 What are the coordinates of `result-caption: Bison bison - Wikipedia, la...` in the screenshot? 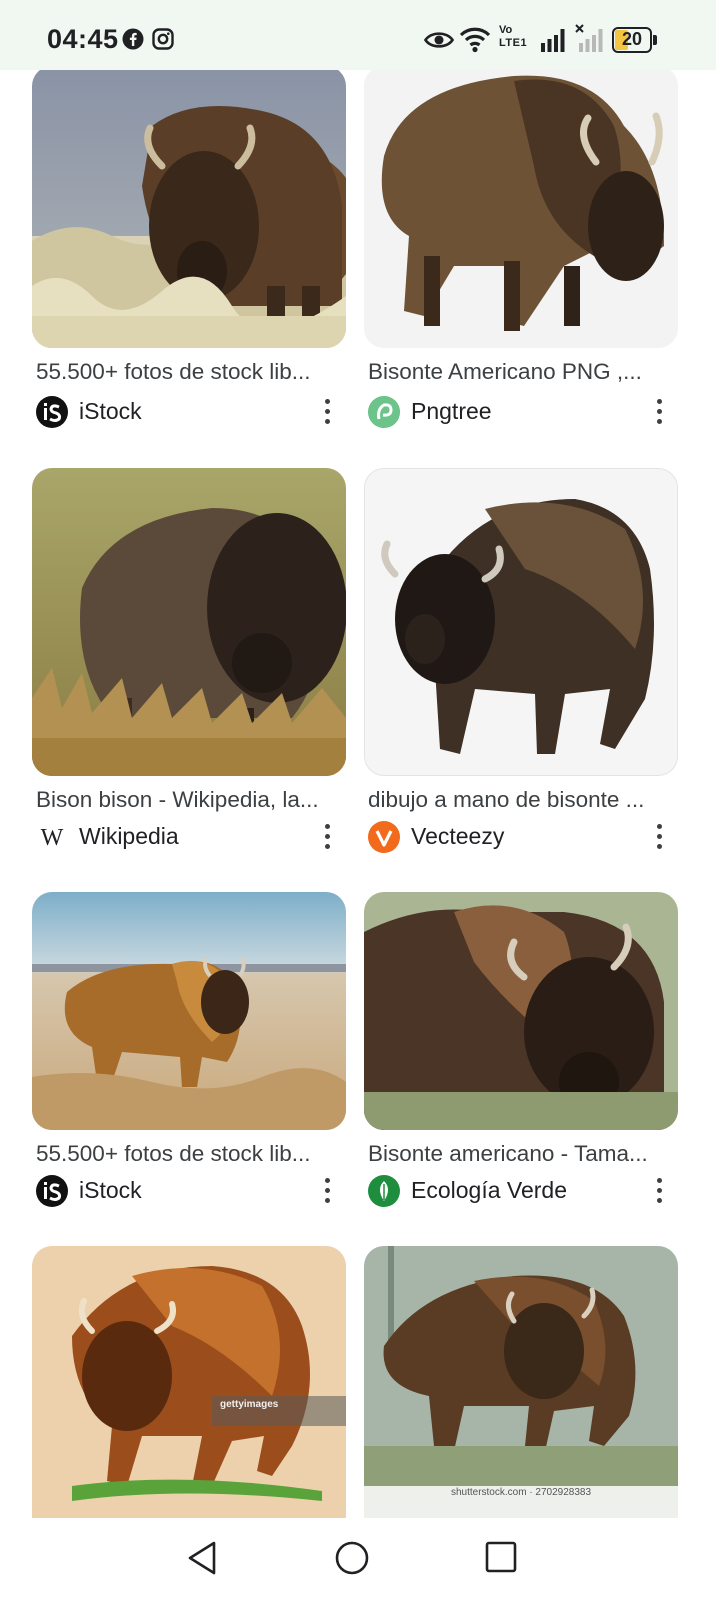 It's located at (189, 800).